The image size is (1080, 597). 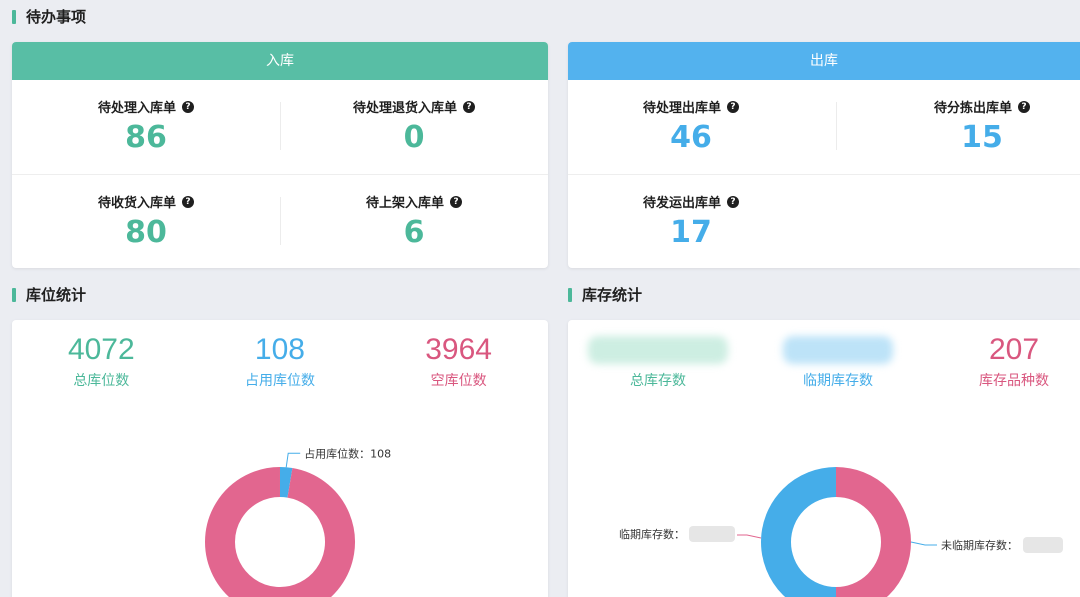 What do you see at coordinates (404, 108) in the screenshot?
I see `pending-return-inbound-order-label: 待处理退货入库单` at bounding box center [404, 108].